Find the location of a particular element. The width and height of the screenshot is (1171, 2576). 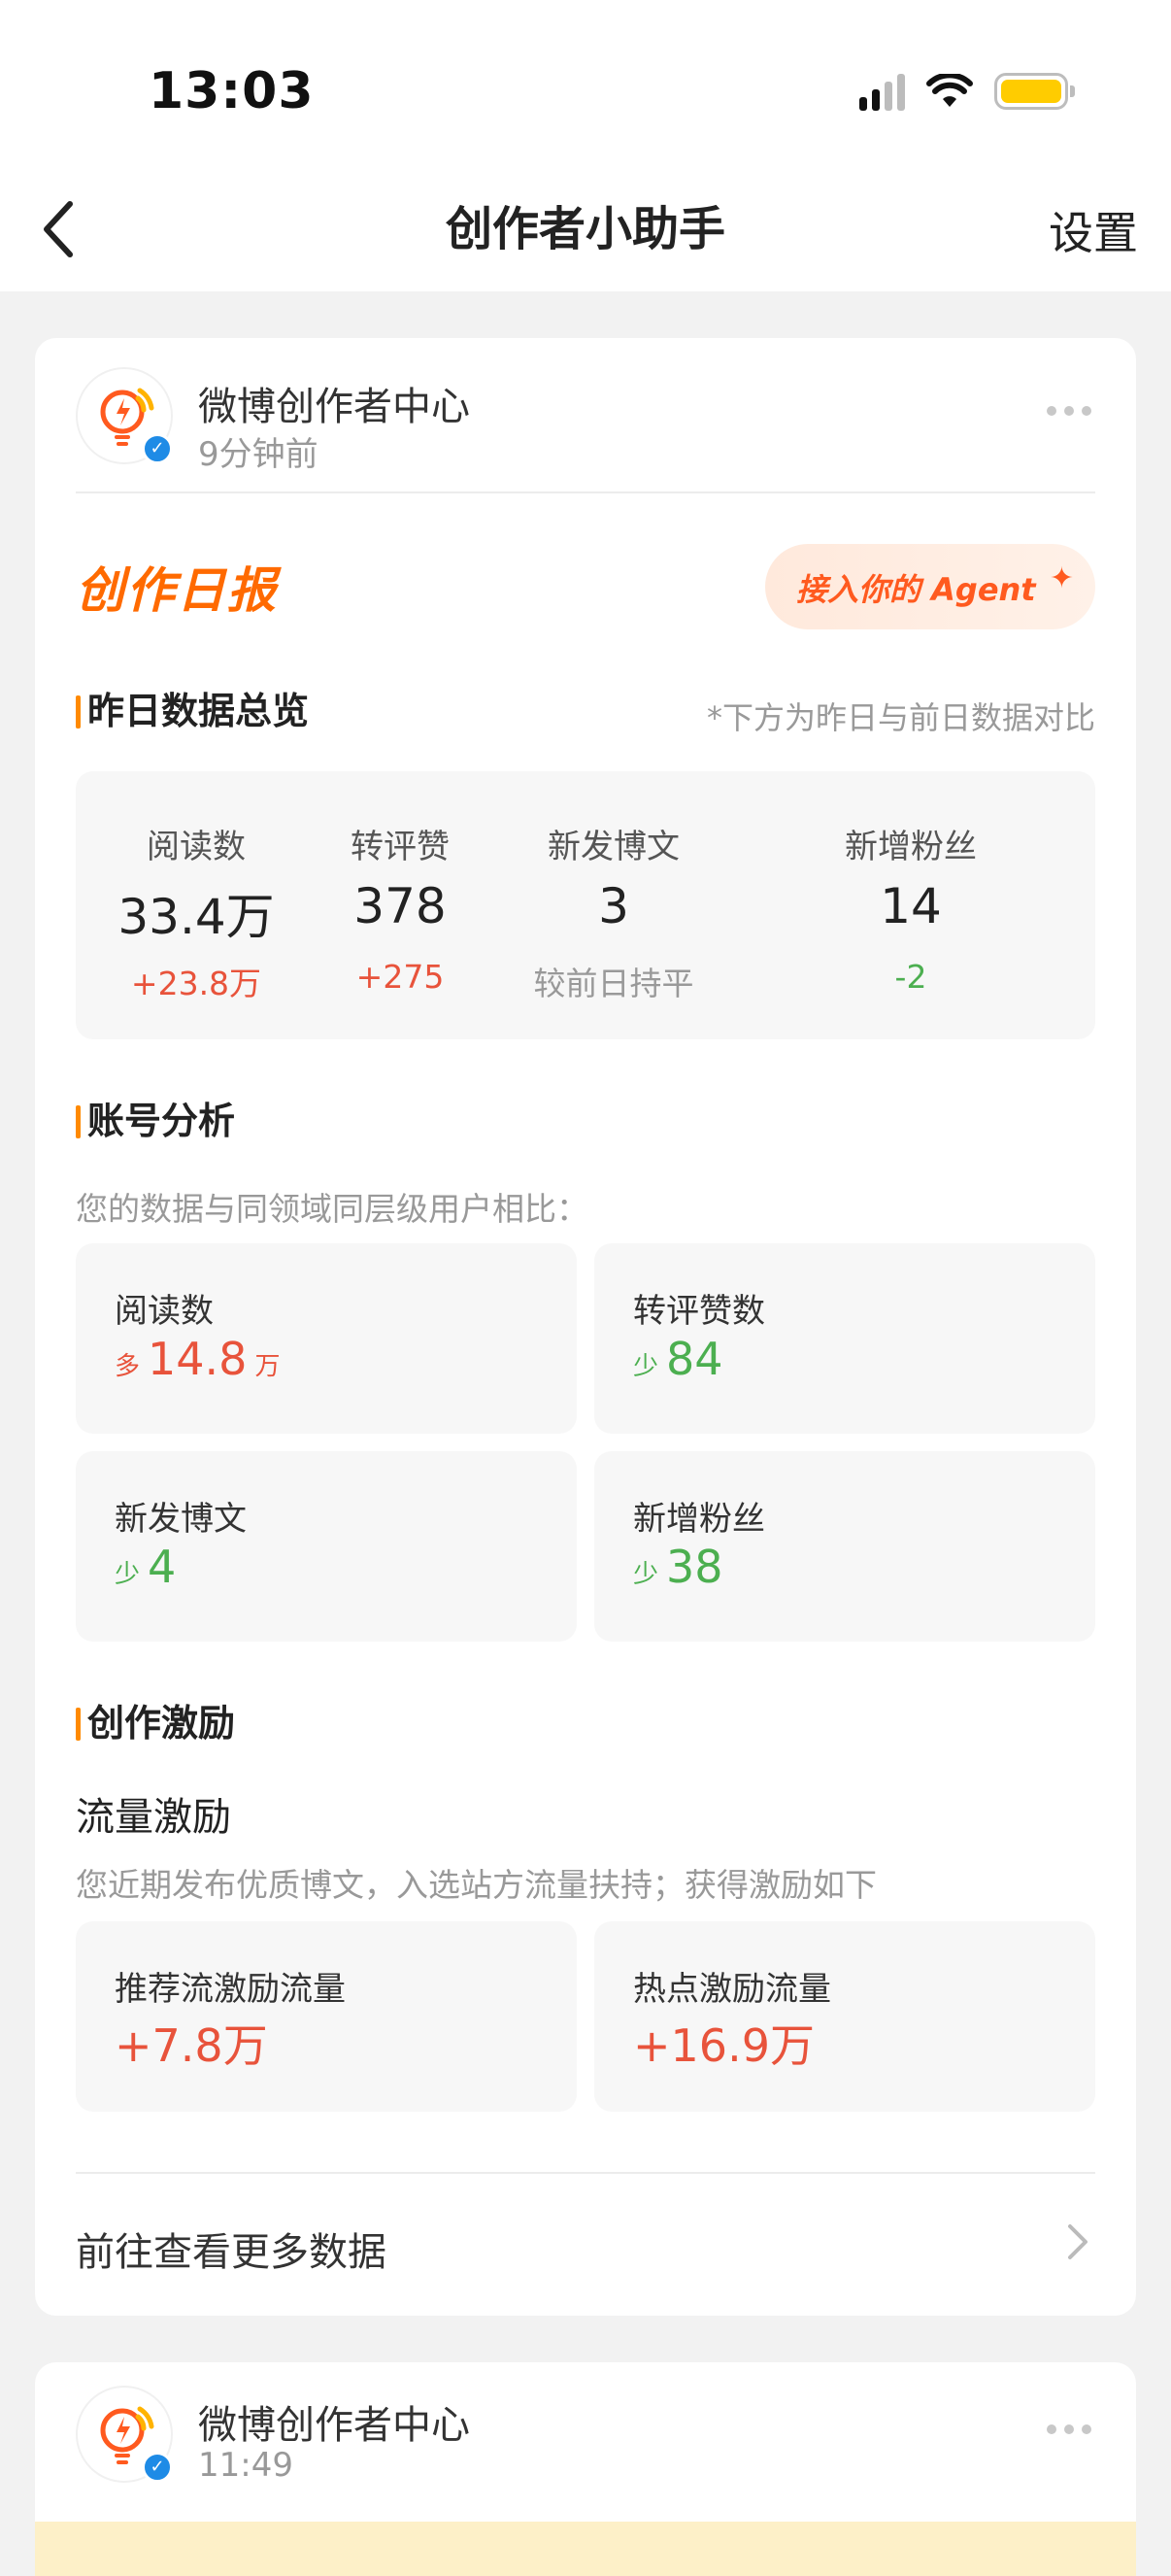

chevron-right-icon is located at coordinates (1077, 2241).